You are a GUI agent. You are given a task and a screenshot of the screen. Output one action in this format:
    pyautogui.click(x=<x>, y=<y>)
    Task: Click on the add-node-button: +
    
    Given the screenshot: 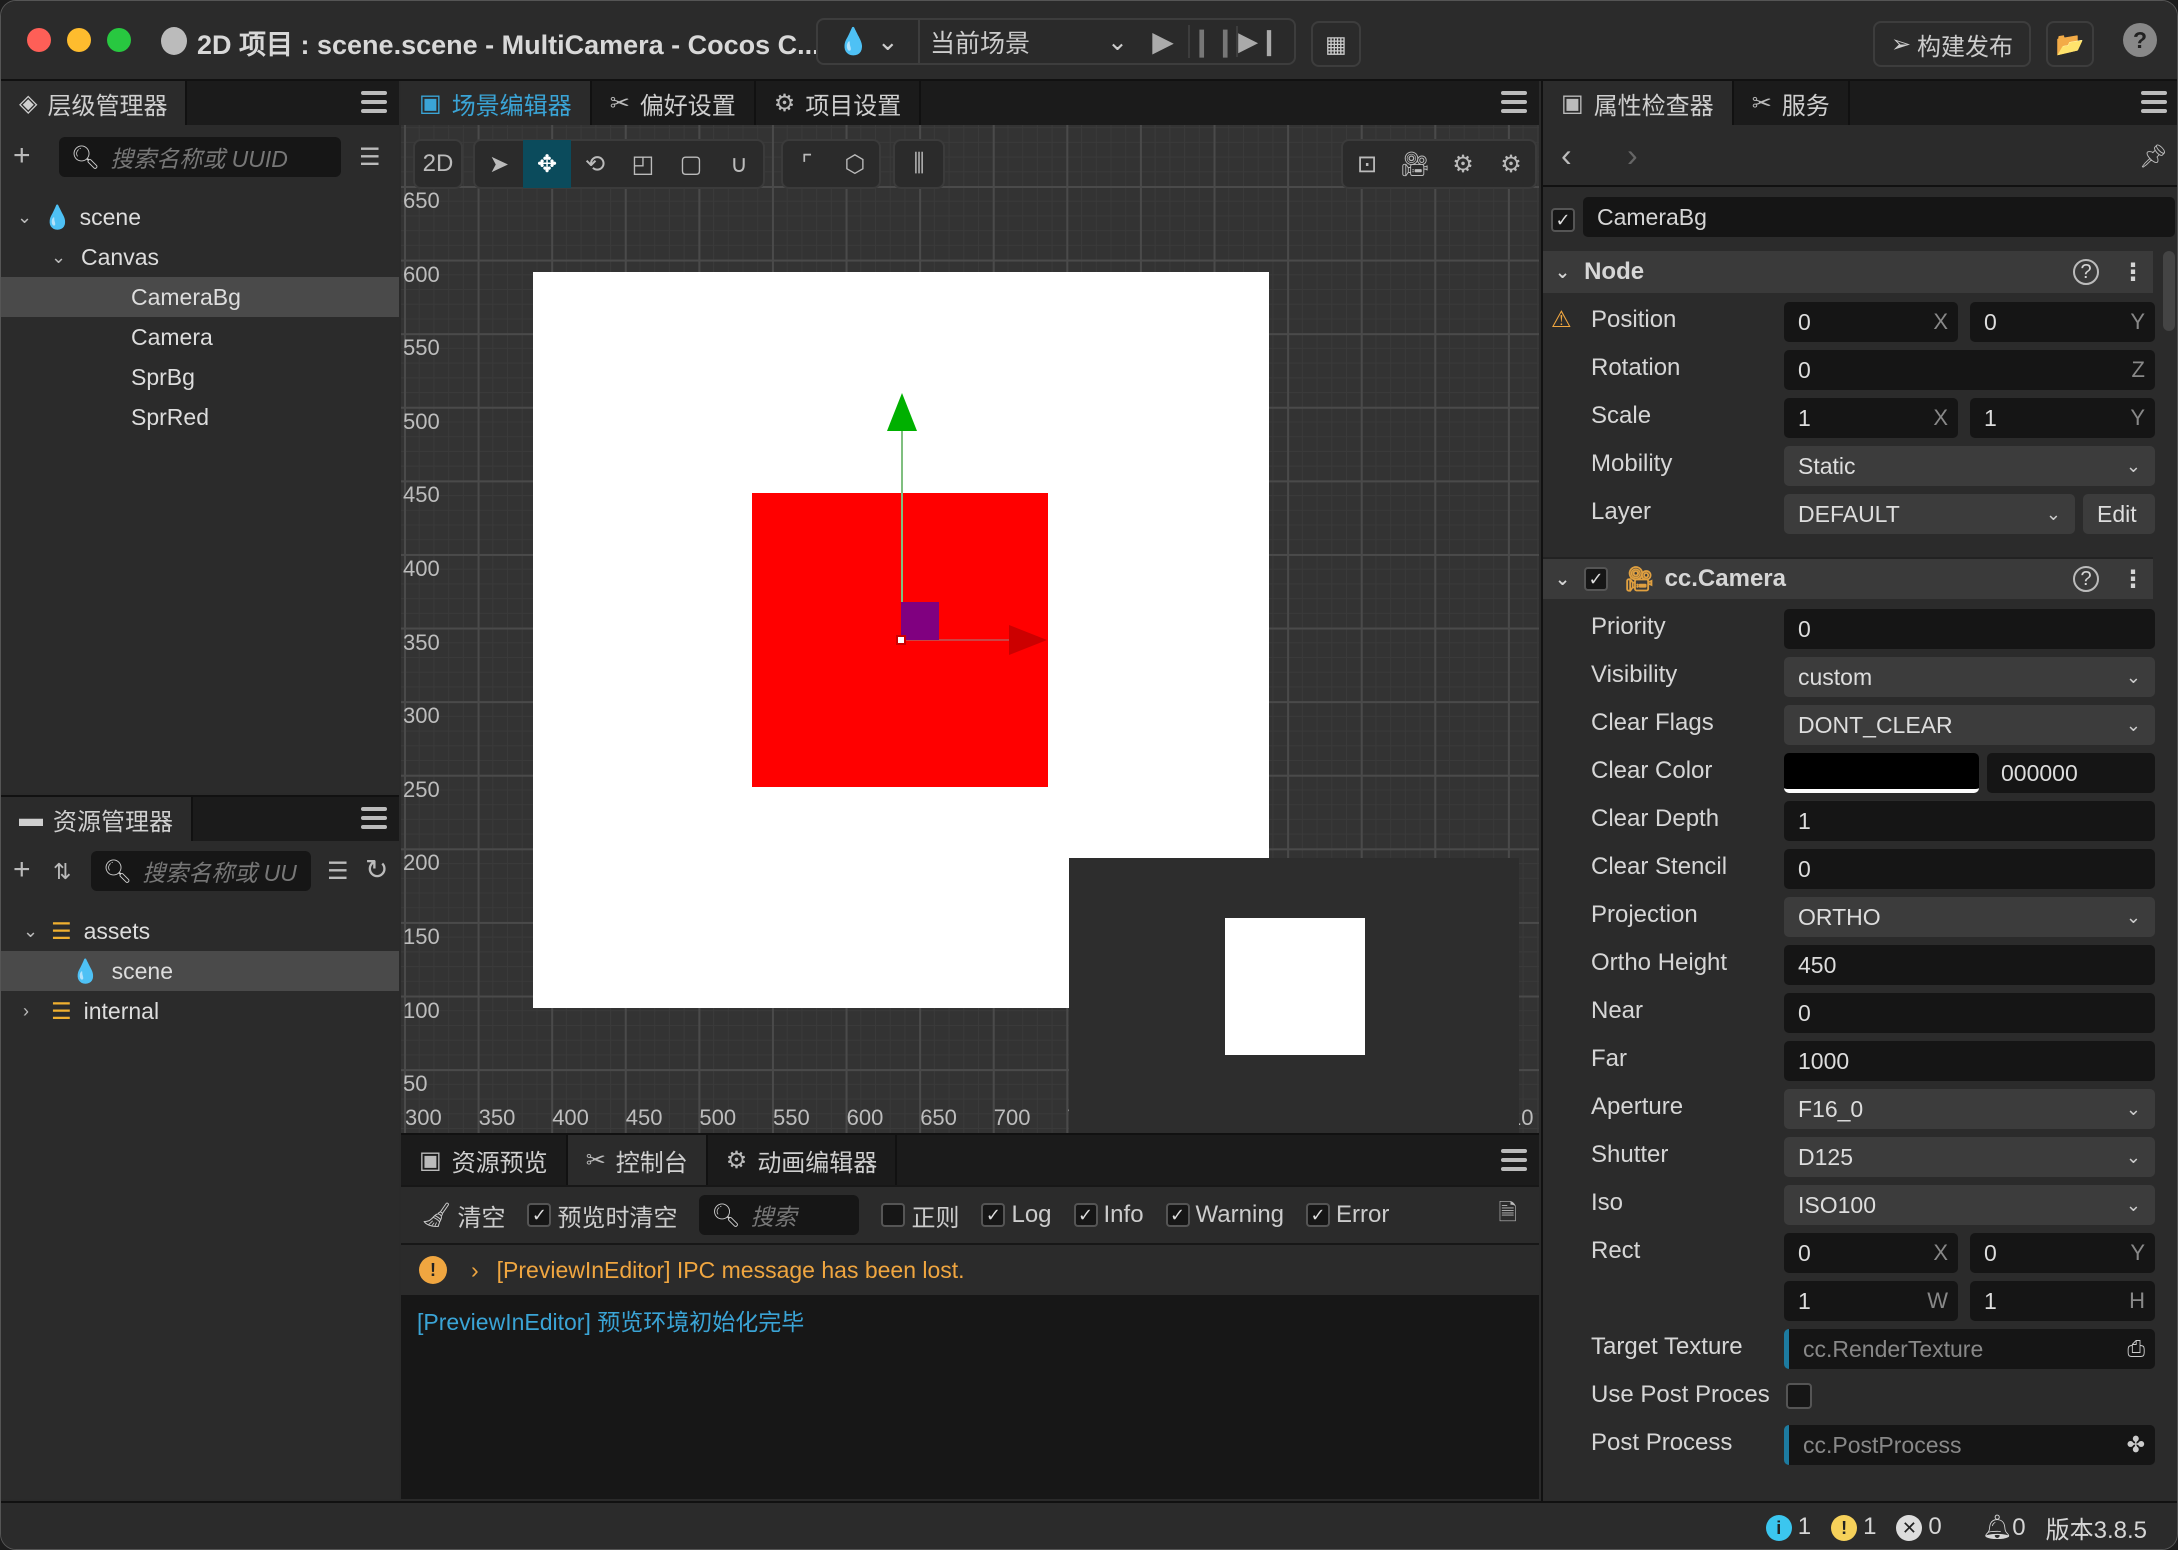 What is the action you would take?
    pyautogui.click(x=22, y=156)
    